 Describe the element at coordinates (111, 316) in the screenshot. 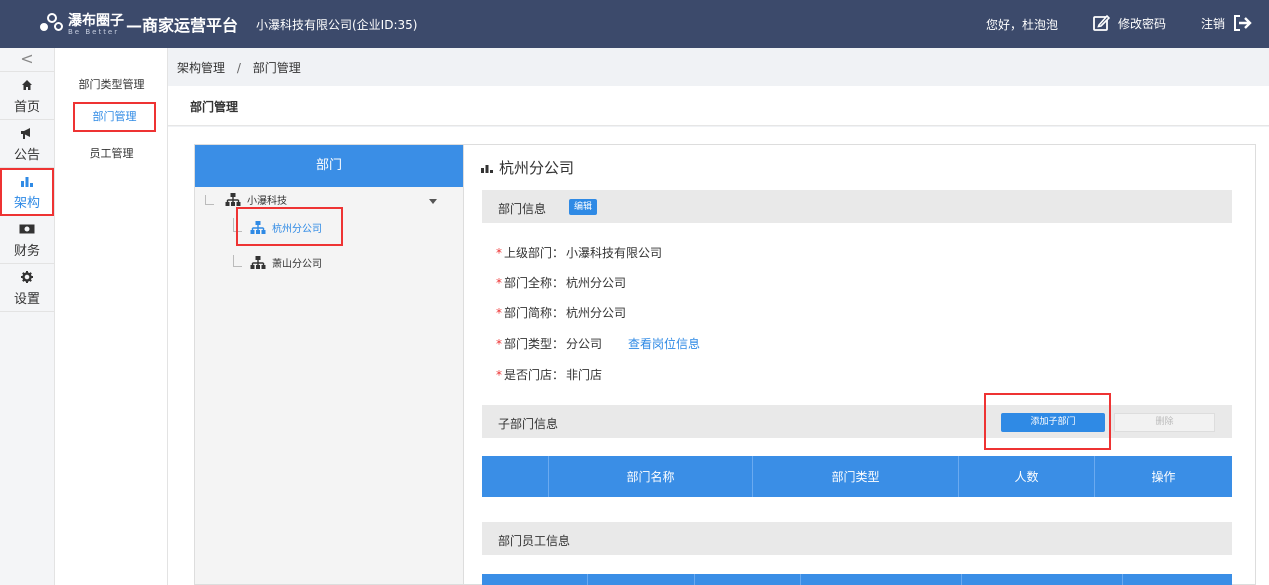

I see `secondary-sidebar: 部门类型管理 部门管理 员工管理` at that location.